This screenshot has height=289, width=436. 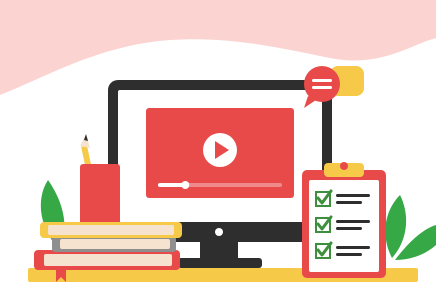 I want to click on video-progress-knob, so click(x=185, y=185).